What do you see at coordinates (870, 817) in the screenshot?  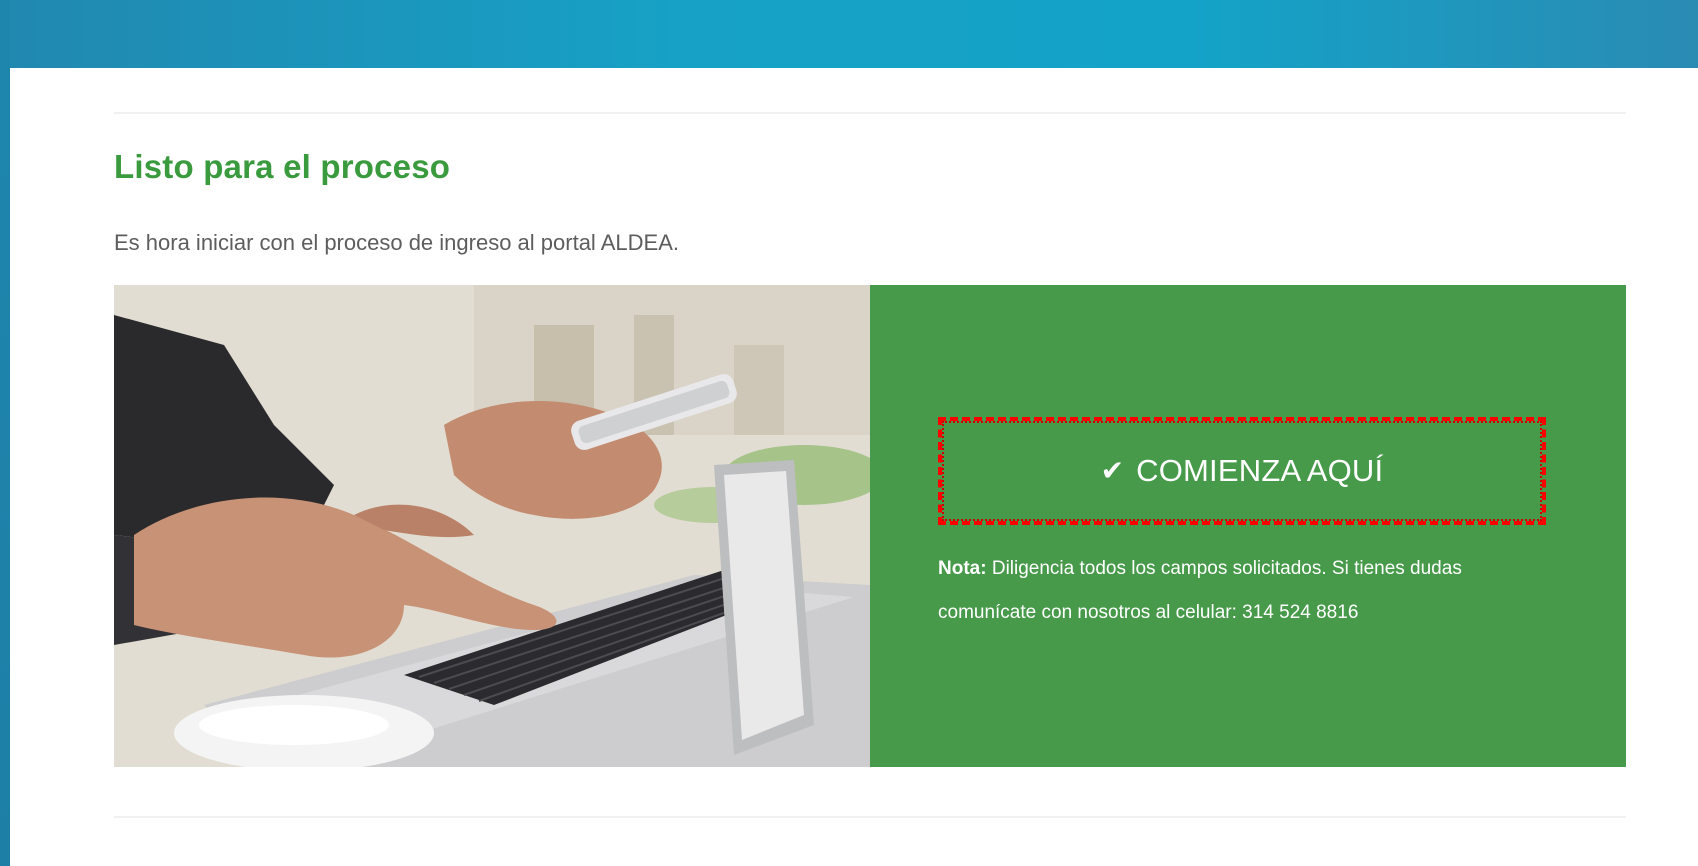 I see `bottom-divider` at bounding box center [870, 817].